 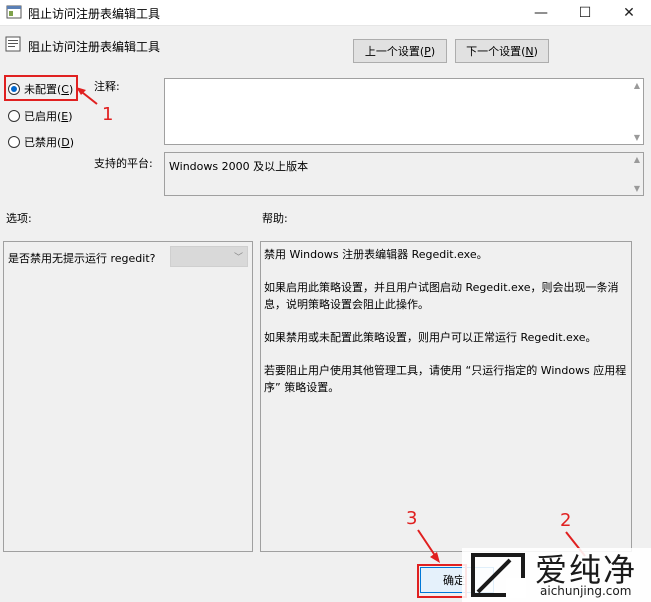 I want to click on comment-label: 注释:, so click(x=107, y=86).